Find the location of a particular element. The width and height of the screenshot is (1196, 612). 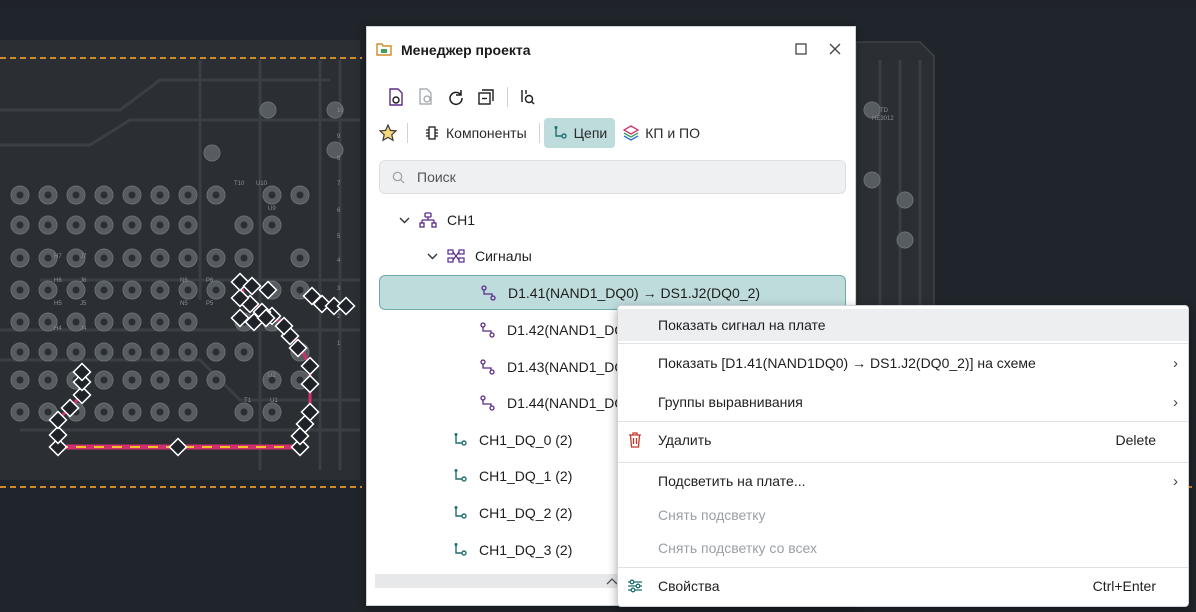

maximize-button is located at coordinates (801, 49).